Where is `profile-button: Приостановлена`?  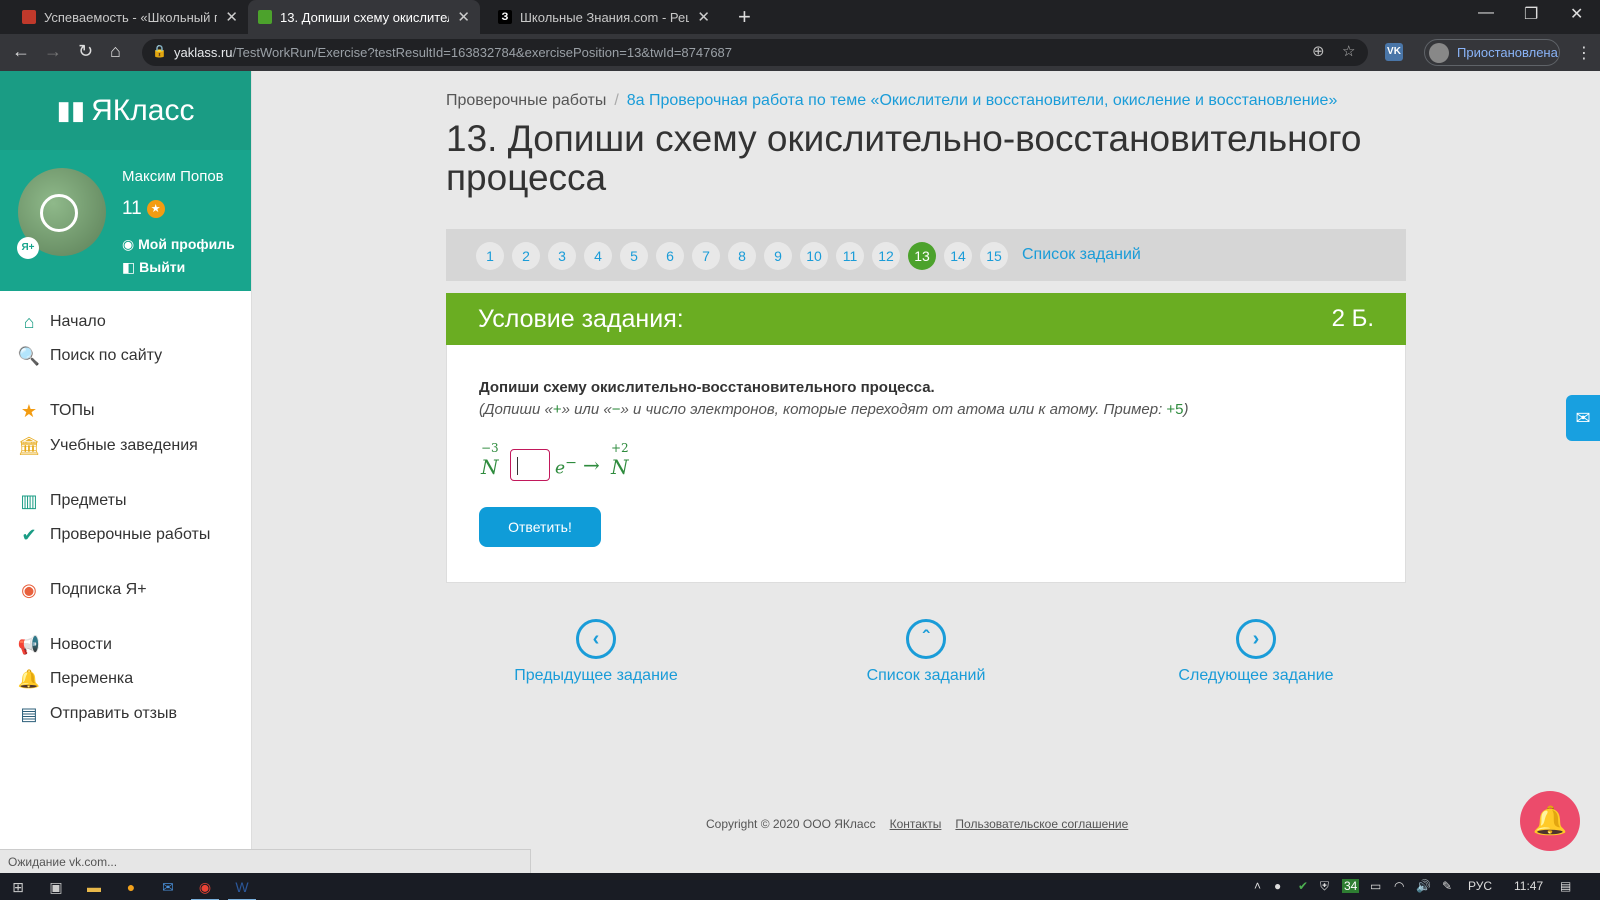
profile-button: Приостановлена is located at coordinates (1492, 52).